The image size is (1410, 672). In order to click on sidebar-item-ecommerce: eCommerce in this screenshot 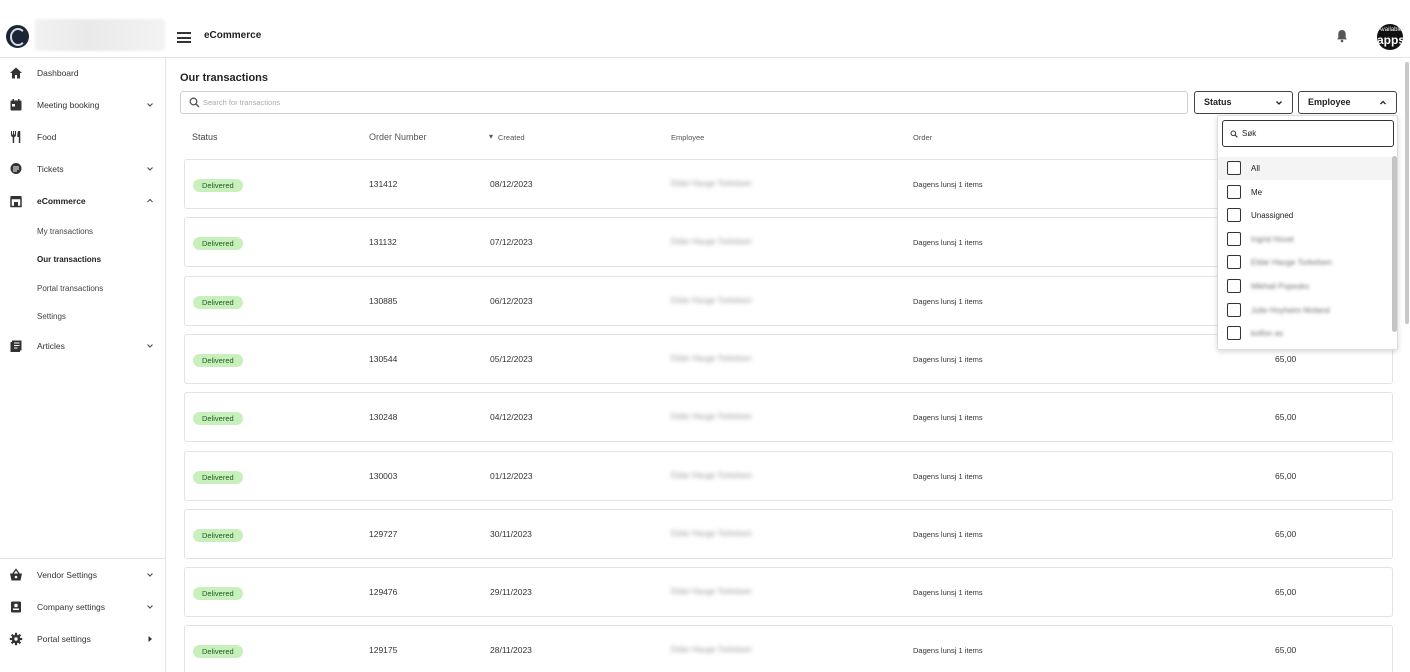, I will do `click(83, 202)`.